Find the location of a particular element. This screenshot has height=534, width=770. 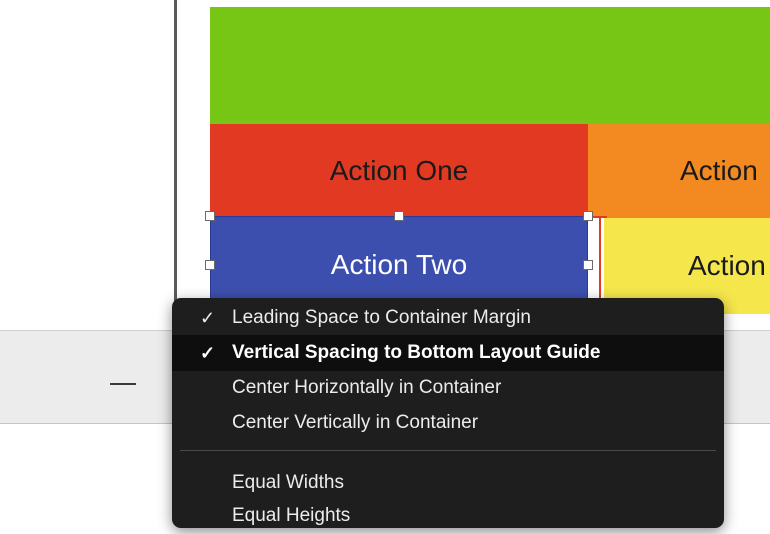

menu-item-label: Center Horizontally in Container is located at coordinates (367, 387).